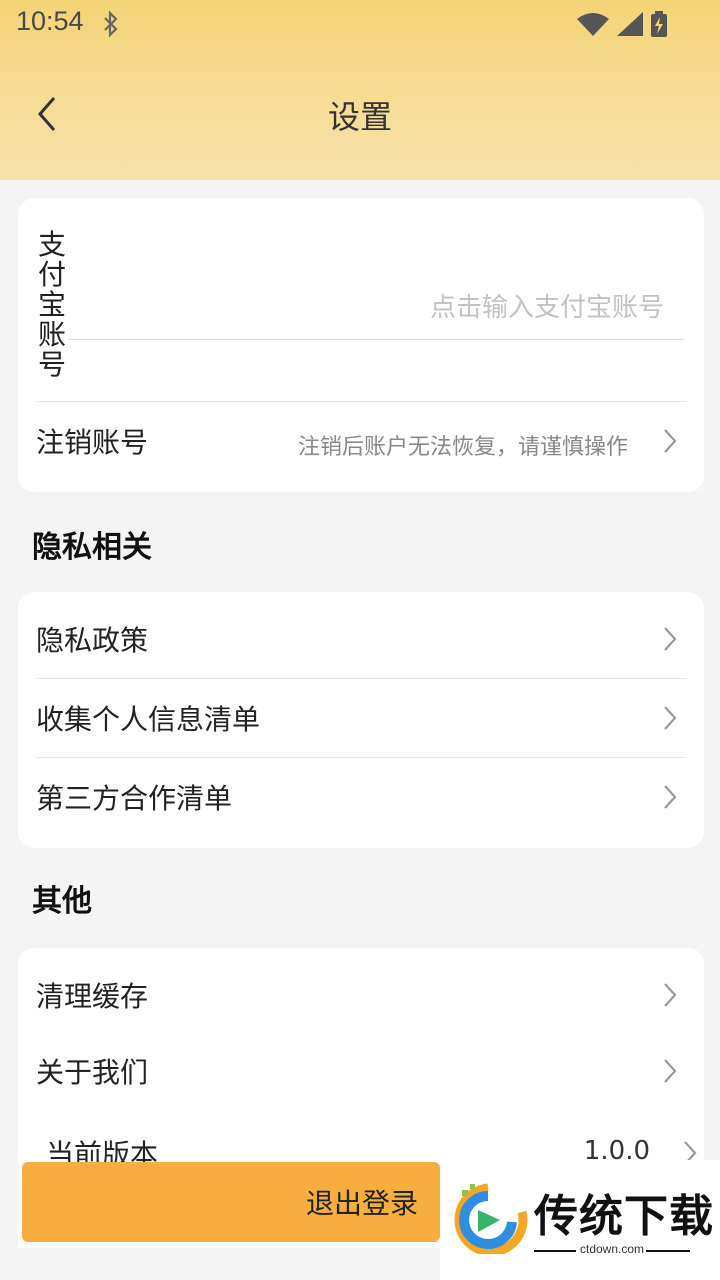 The height and width of the screenshot is (1280, 720). I want to click on alipay-account-input, so click(376, 308).